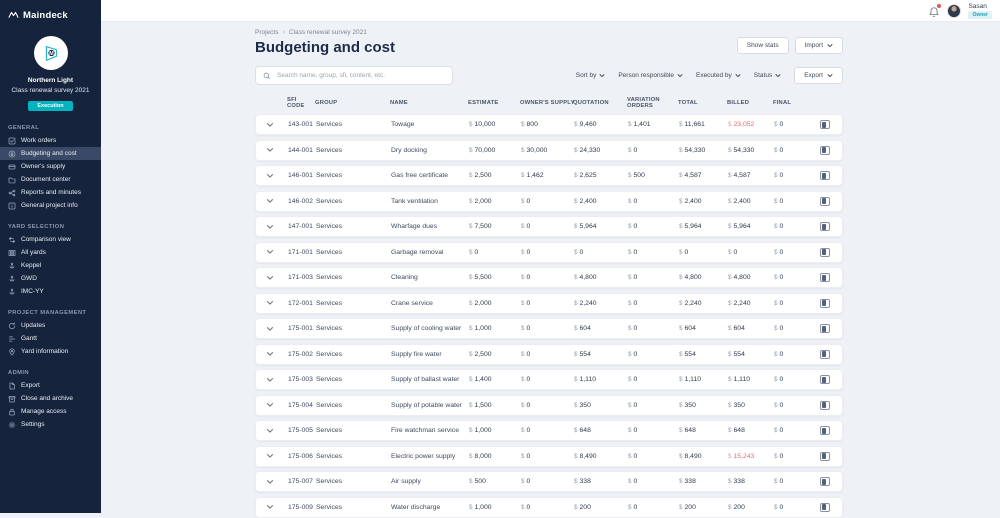  Describe the element at coordinates (50, 265) in the screenshot. I see `sidebar-item-keppel: Keppel` at that location.